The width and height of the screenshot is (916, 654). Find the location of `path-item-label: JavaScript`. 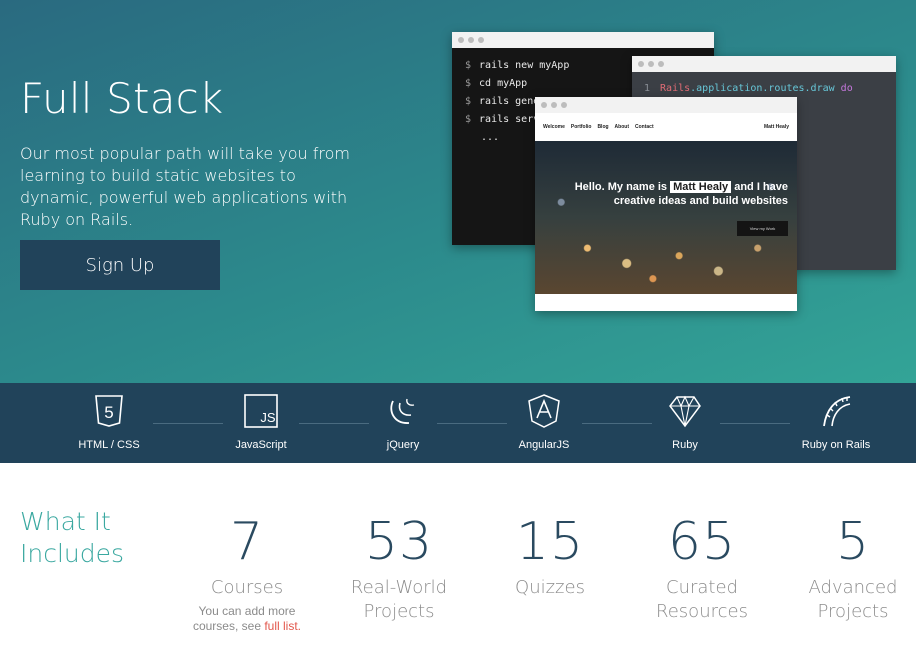

path-item-label: JavaScript is located at coordinates (261, 445).